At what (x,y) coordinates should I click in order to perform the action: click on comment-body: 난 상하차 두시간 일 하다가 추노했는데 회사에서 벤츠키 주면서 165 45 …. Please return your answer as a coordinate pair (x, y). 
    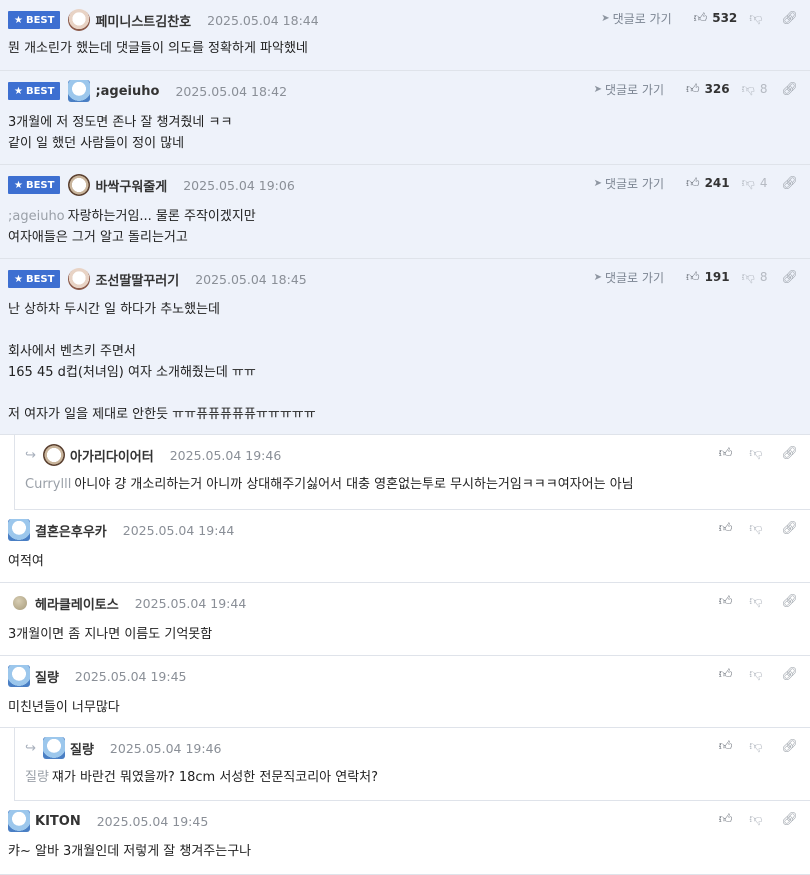
    Looking at the image, I should click on (403, 362).